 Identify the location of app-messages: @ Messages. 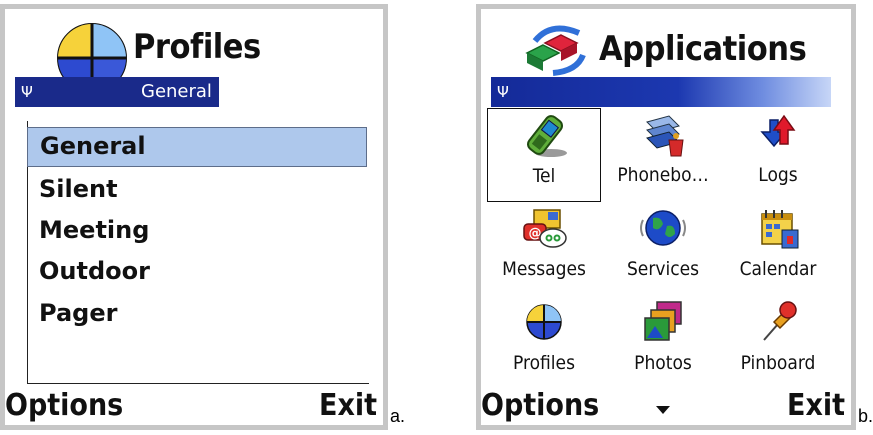
(544, 249).